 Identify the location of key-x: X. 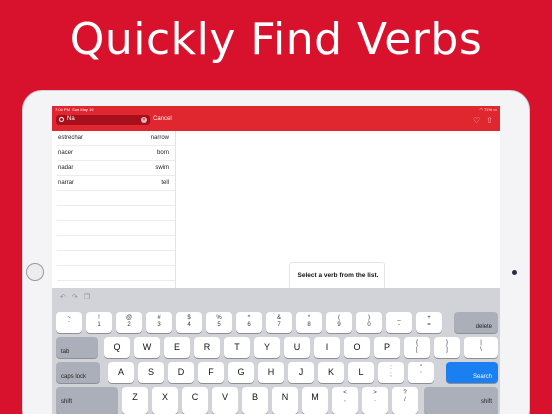
(165, 400).